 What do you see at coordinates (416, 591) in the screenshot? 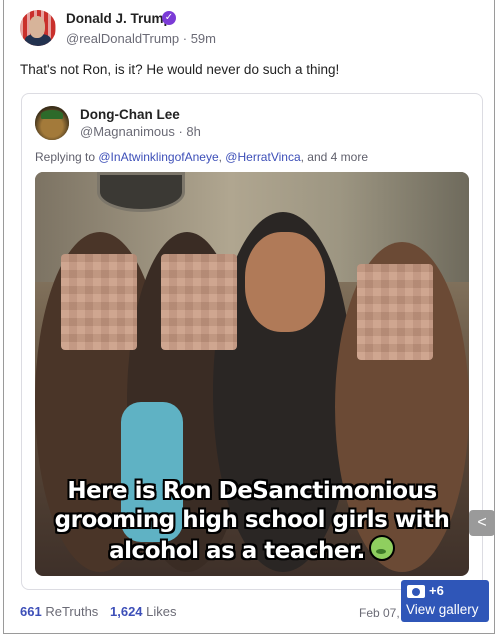
I see `camera-icon` at bounding box center [416, 591].